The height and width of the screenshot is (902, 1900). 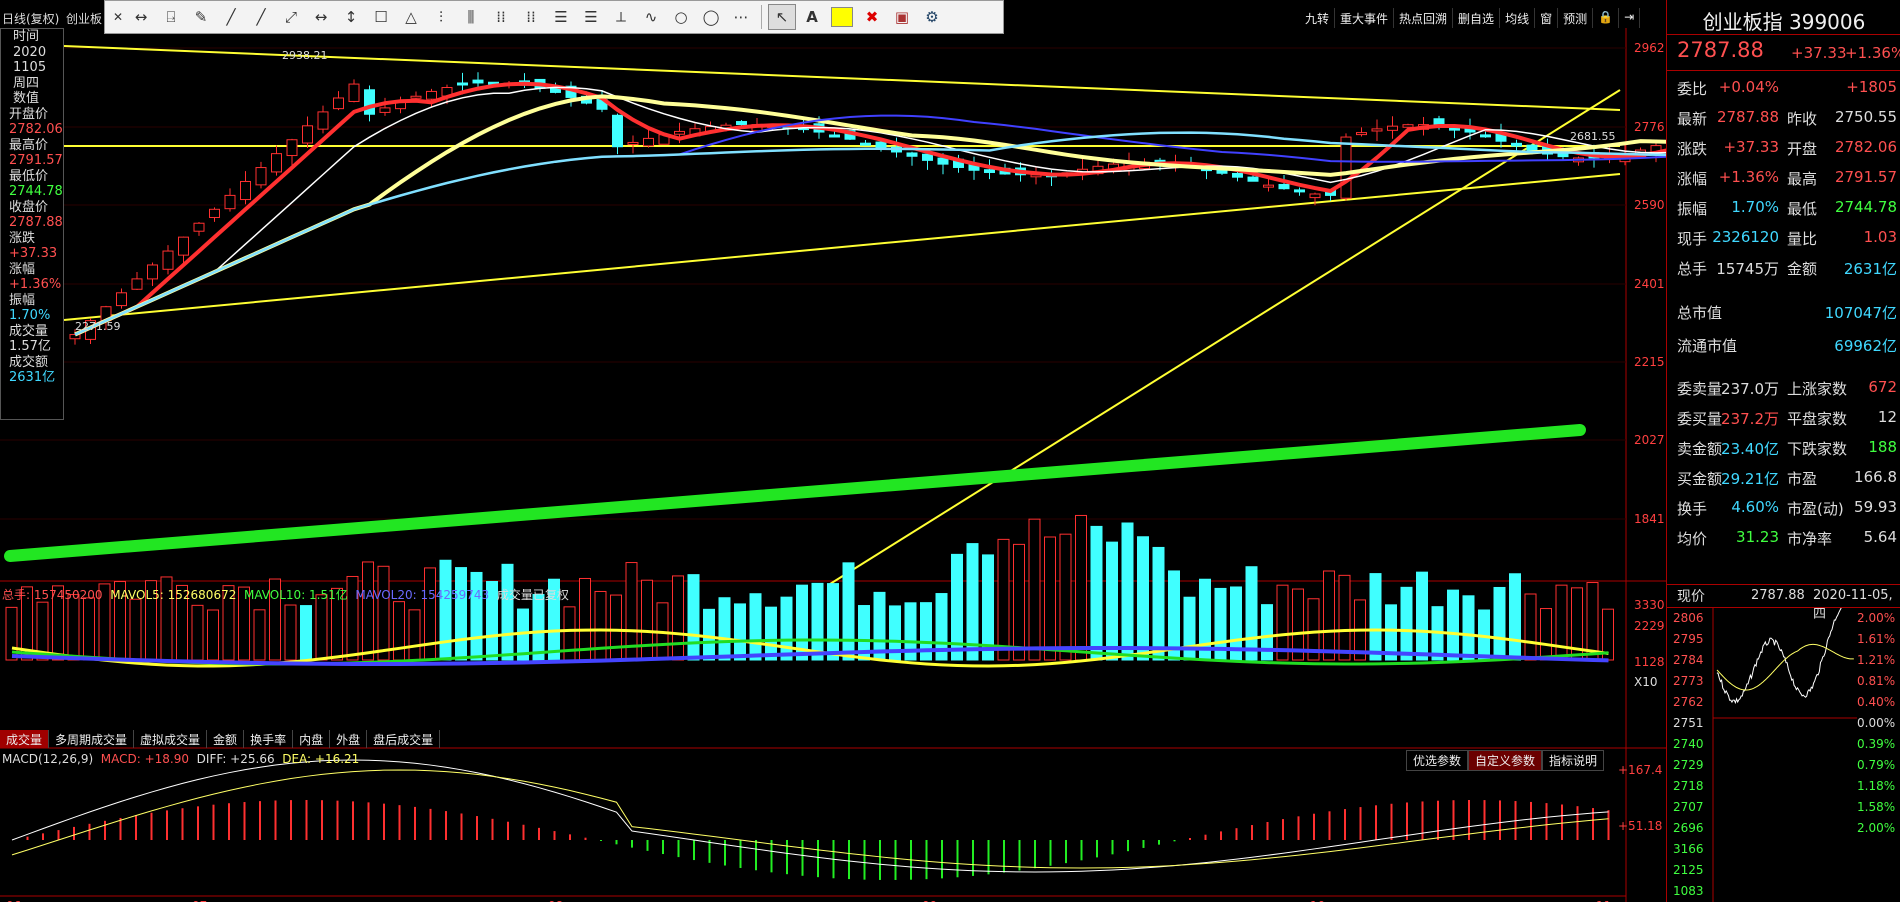 I want to click on chart-tab-0: 九转, so click(x=1318, y=18).